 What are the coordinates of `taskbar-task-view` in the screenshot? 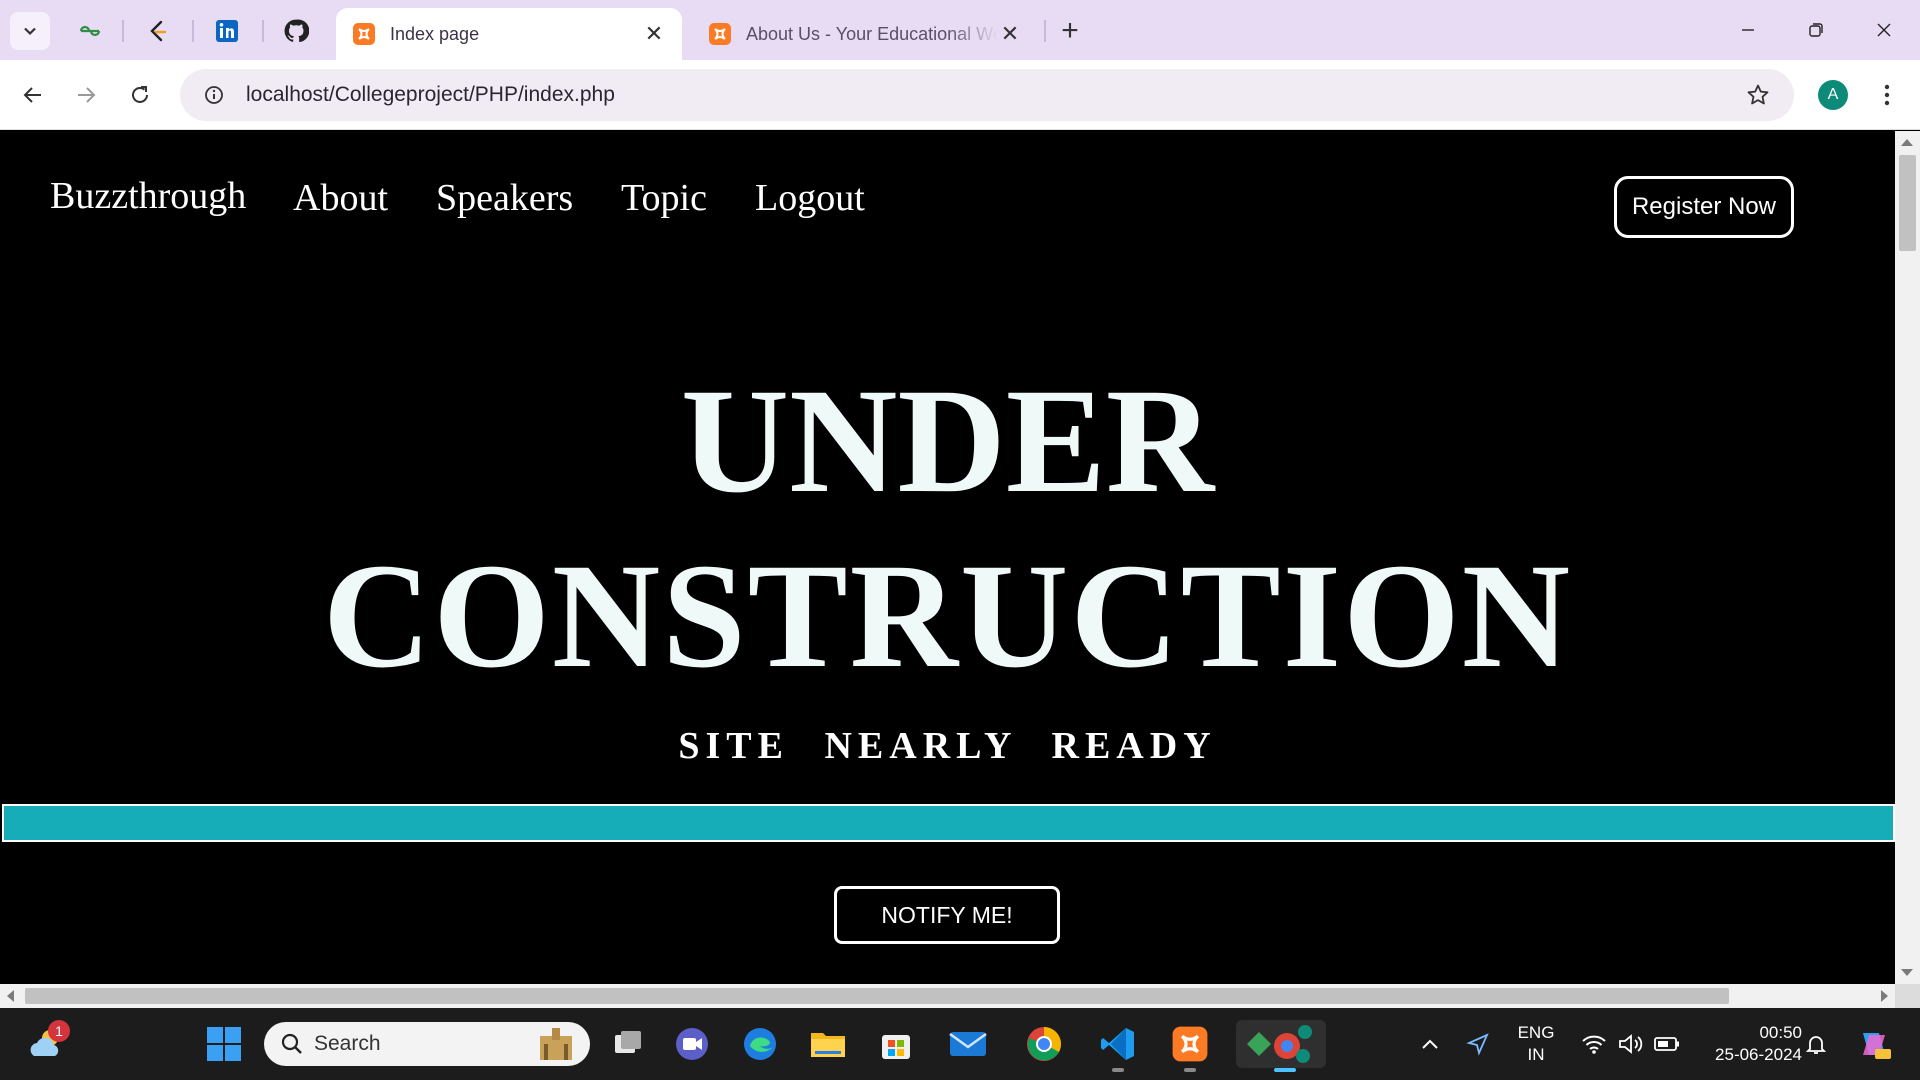 It's located at (628, 1044).